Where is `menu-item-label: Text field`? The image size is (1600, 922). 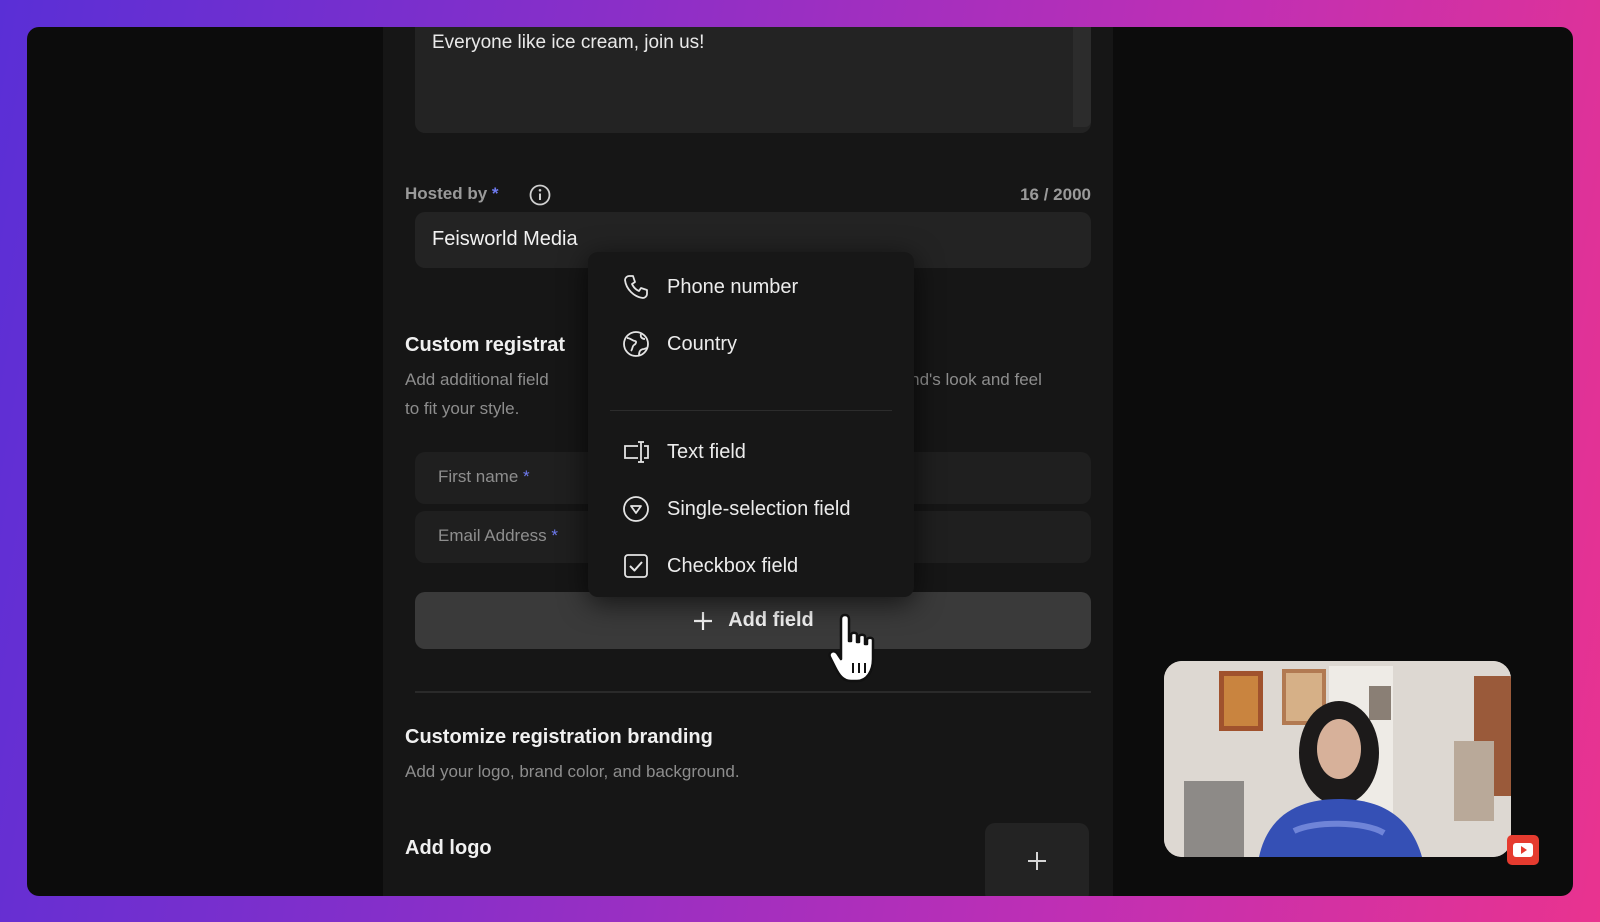
menu-item-label: Text field is located at coordinates (706, 451).